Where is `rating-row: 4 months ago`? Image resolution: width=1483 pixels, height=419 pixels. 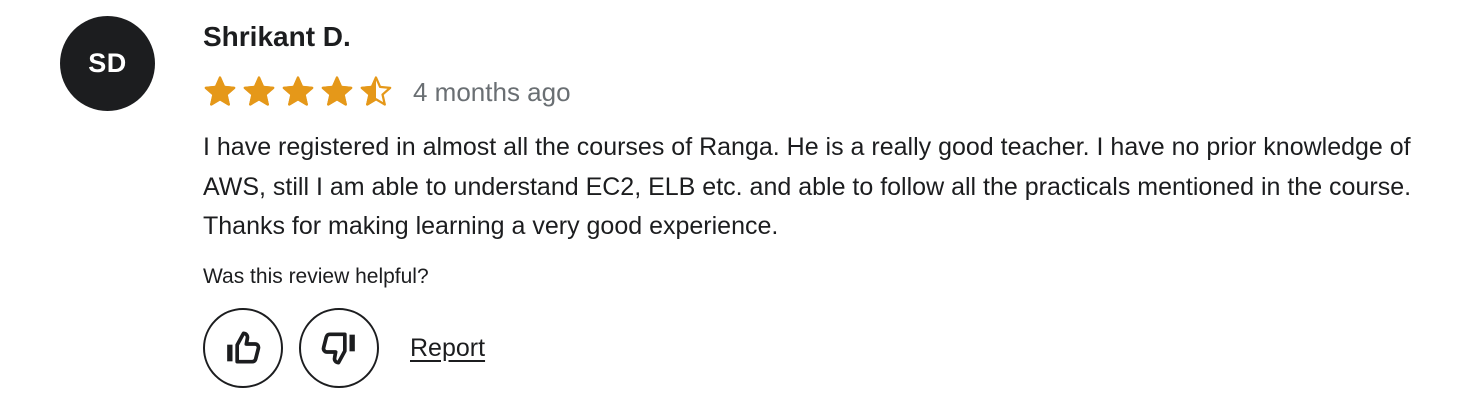 rating-row: 4 months ago is located at coordinates (387, 92).